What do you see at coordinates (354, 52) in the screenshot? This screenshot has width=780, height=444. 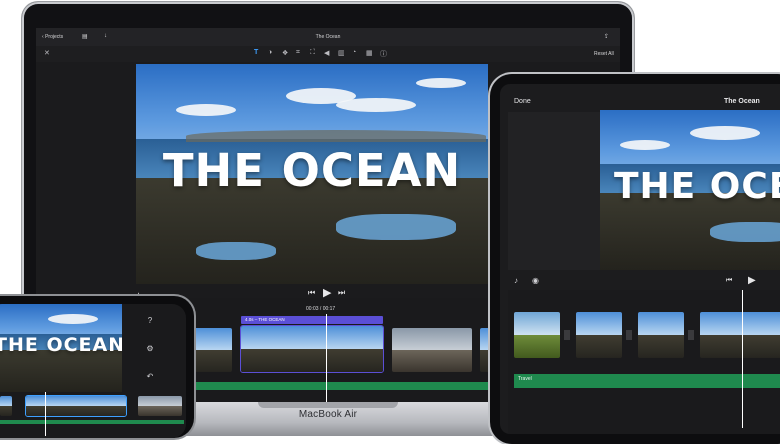 I see `speed-icon: ◔` at bounding box center [354, 52].